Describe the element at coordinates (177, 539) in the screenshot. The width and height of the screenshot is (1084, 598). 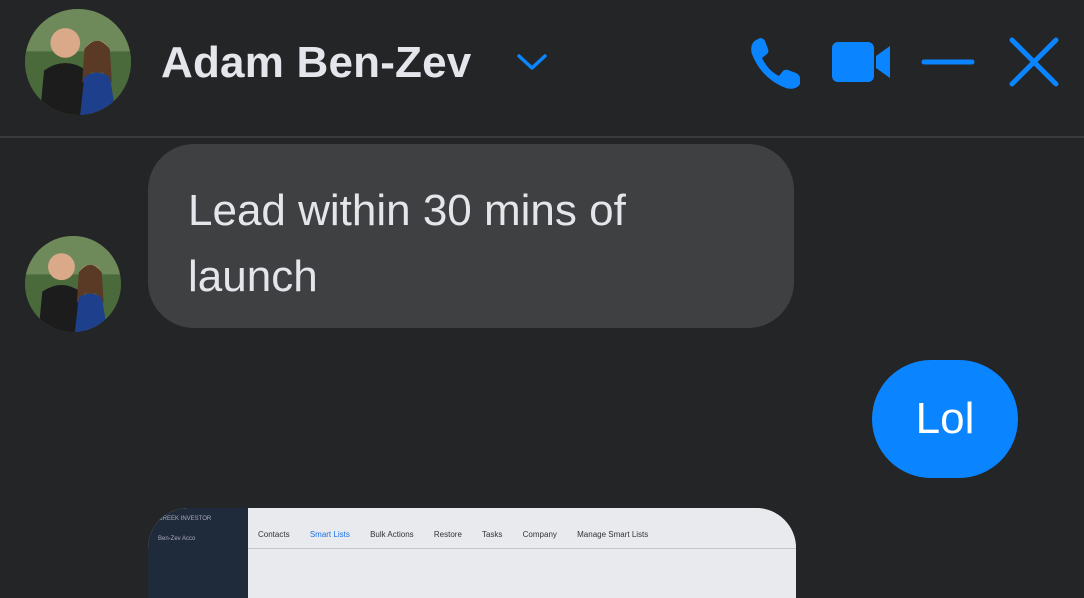
I see `attachment-sidebar-item: Ben-Zev Acco` at that location.